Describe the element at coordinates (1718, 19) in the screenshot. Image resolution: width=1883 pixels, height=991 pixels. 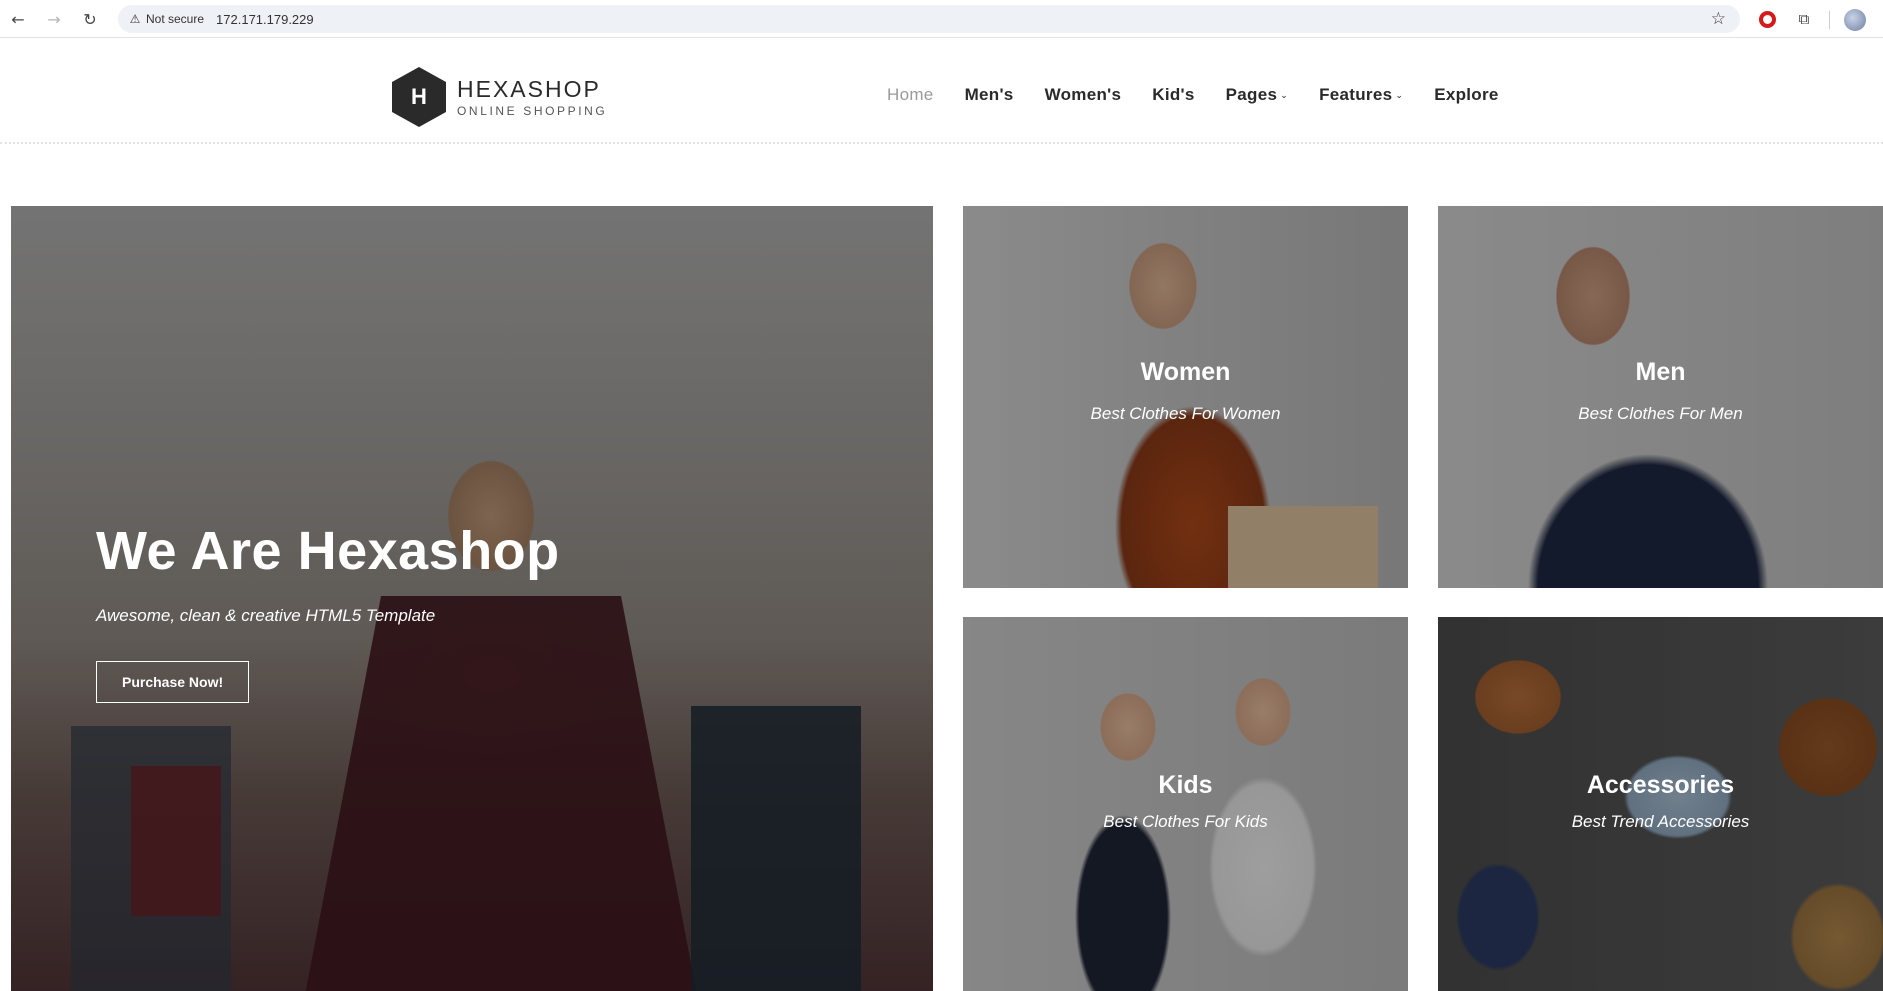
I see `bookmark-star-icon: ☆` at that location.